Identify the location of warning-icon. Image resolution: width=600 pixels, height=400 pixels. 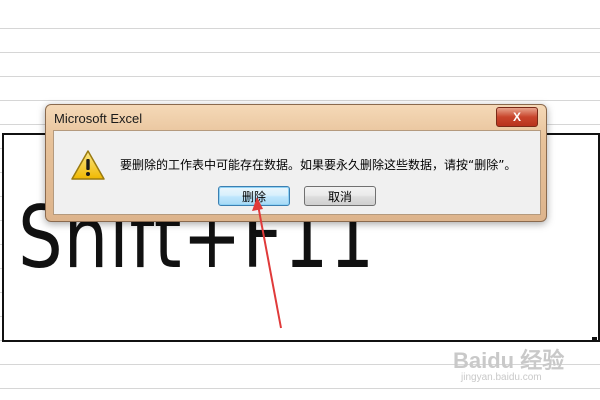
(88, 165).